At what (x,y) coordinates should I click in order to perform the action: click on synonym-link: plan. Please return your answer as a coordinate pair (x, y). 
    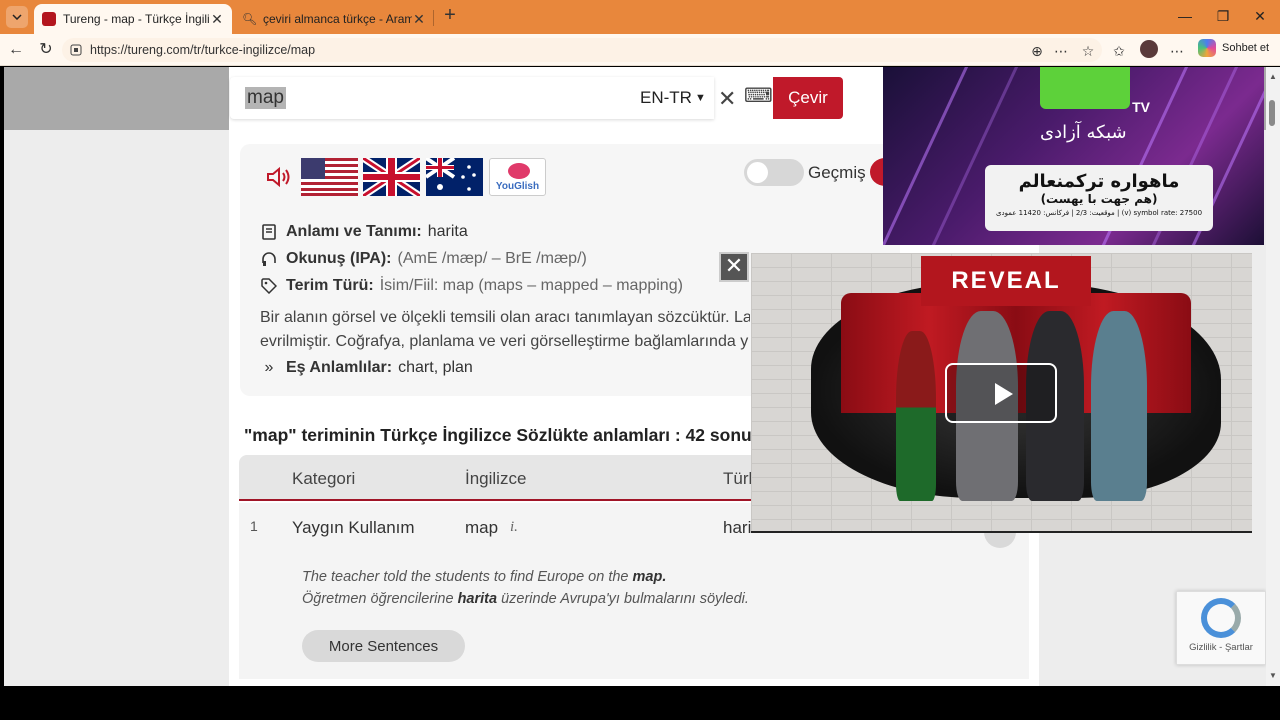
    Looking at the image, I should click on (458, 368).